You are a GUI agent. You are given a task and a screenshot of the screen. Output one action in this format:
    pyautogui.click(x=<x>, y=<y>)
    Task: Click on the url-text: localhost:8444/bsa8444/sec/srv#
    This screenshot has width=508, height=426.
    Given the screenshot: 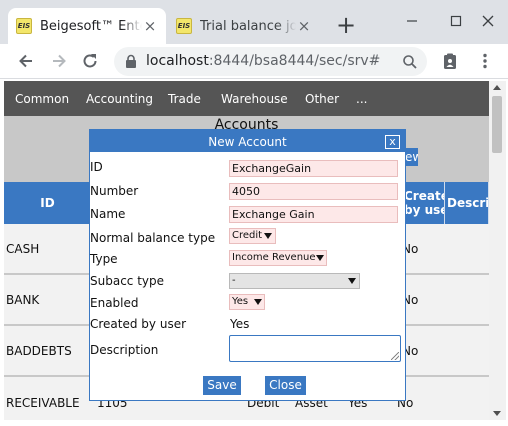 What is the action you would take?
    pyautogui.click(x=263, y=61)
    